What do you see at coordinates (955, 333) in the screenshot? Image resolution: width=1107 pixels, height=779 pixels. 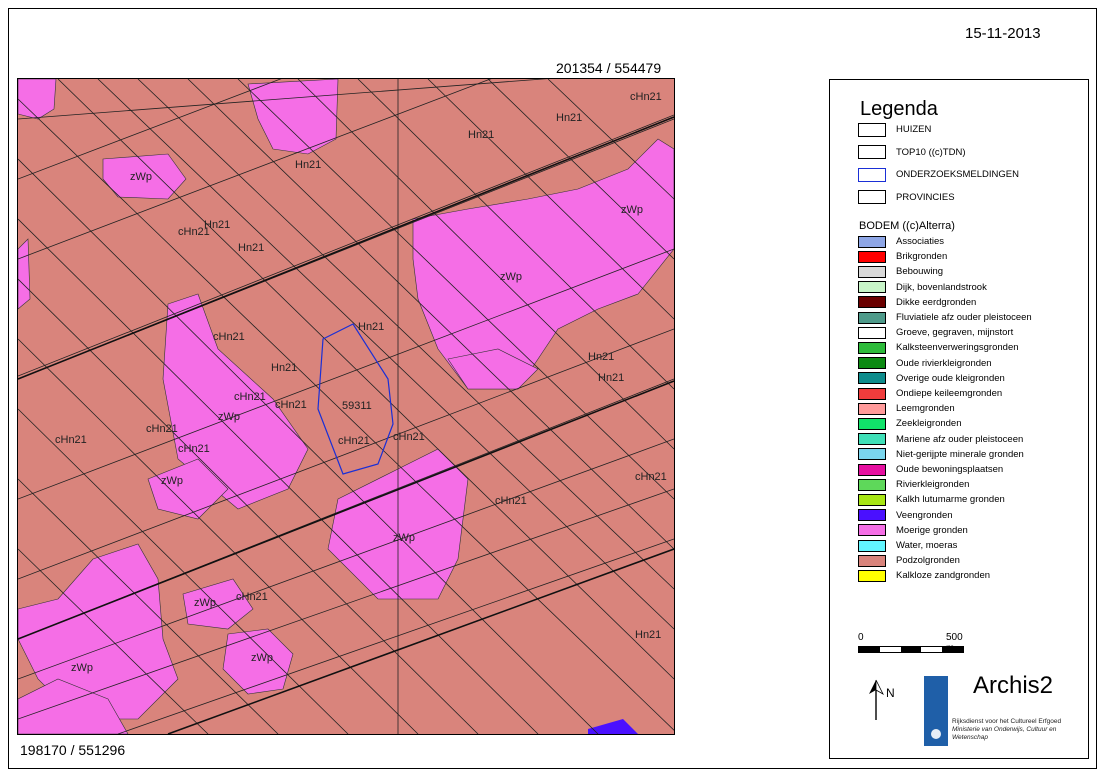 I see `legend-label: Groeve, gegraven, mijnstort` at bounding box center [955, 333].